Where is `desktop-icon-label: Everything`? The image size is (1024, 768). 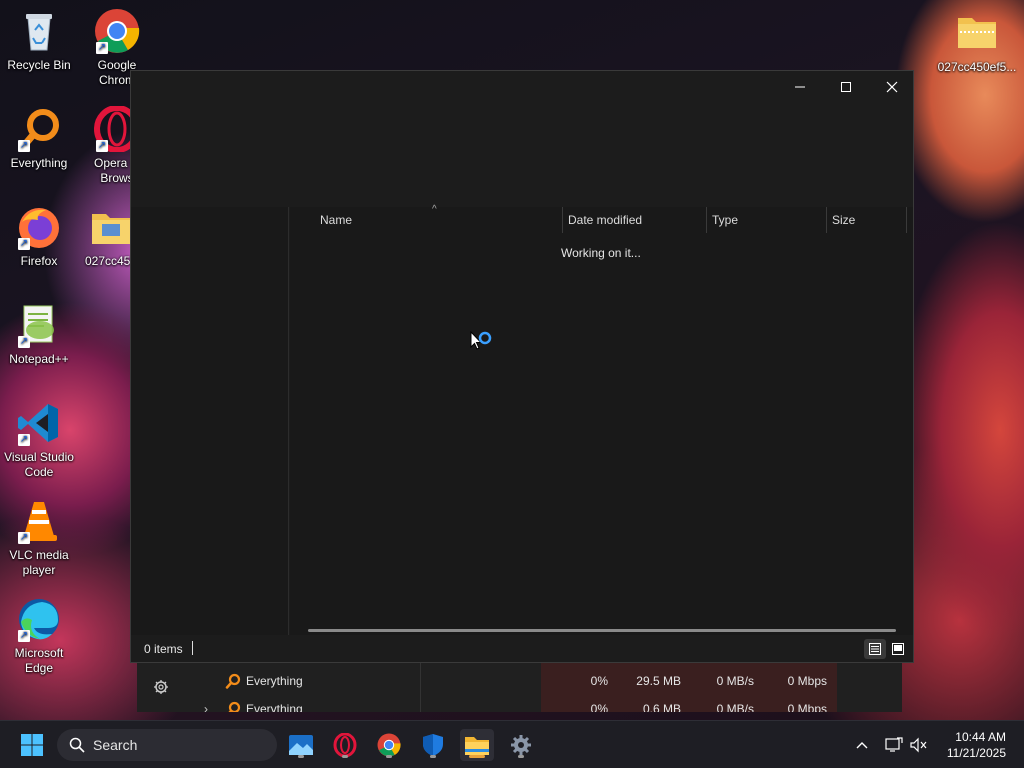
desktop-icon-label: Everything is located at coordinates (39, 163).